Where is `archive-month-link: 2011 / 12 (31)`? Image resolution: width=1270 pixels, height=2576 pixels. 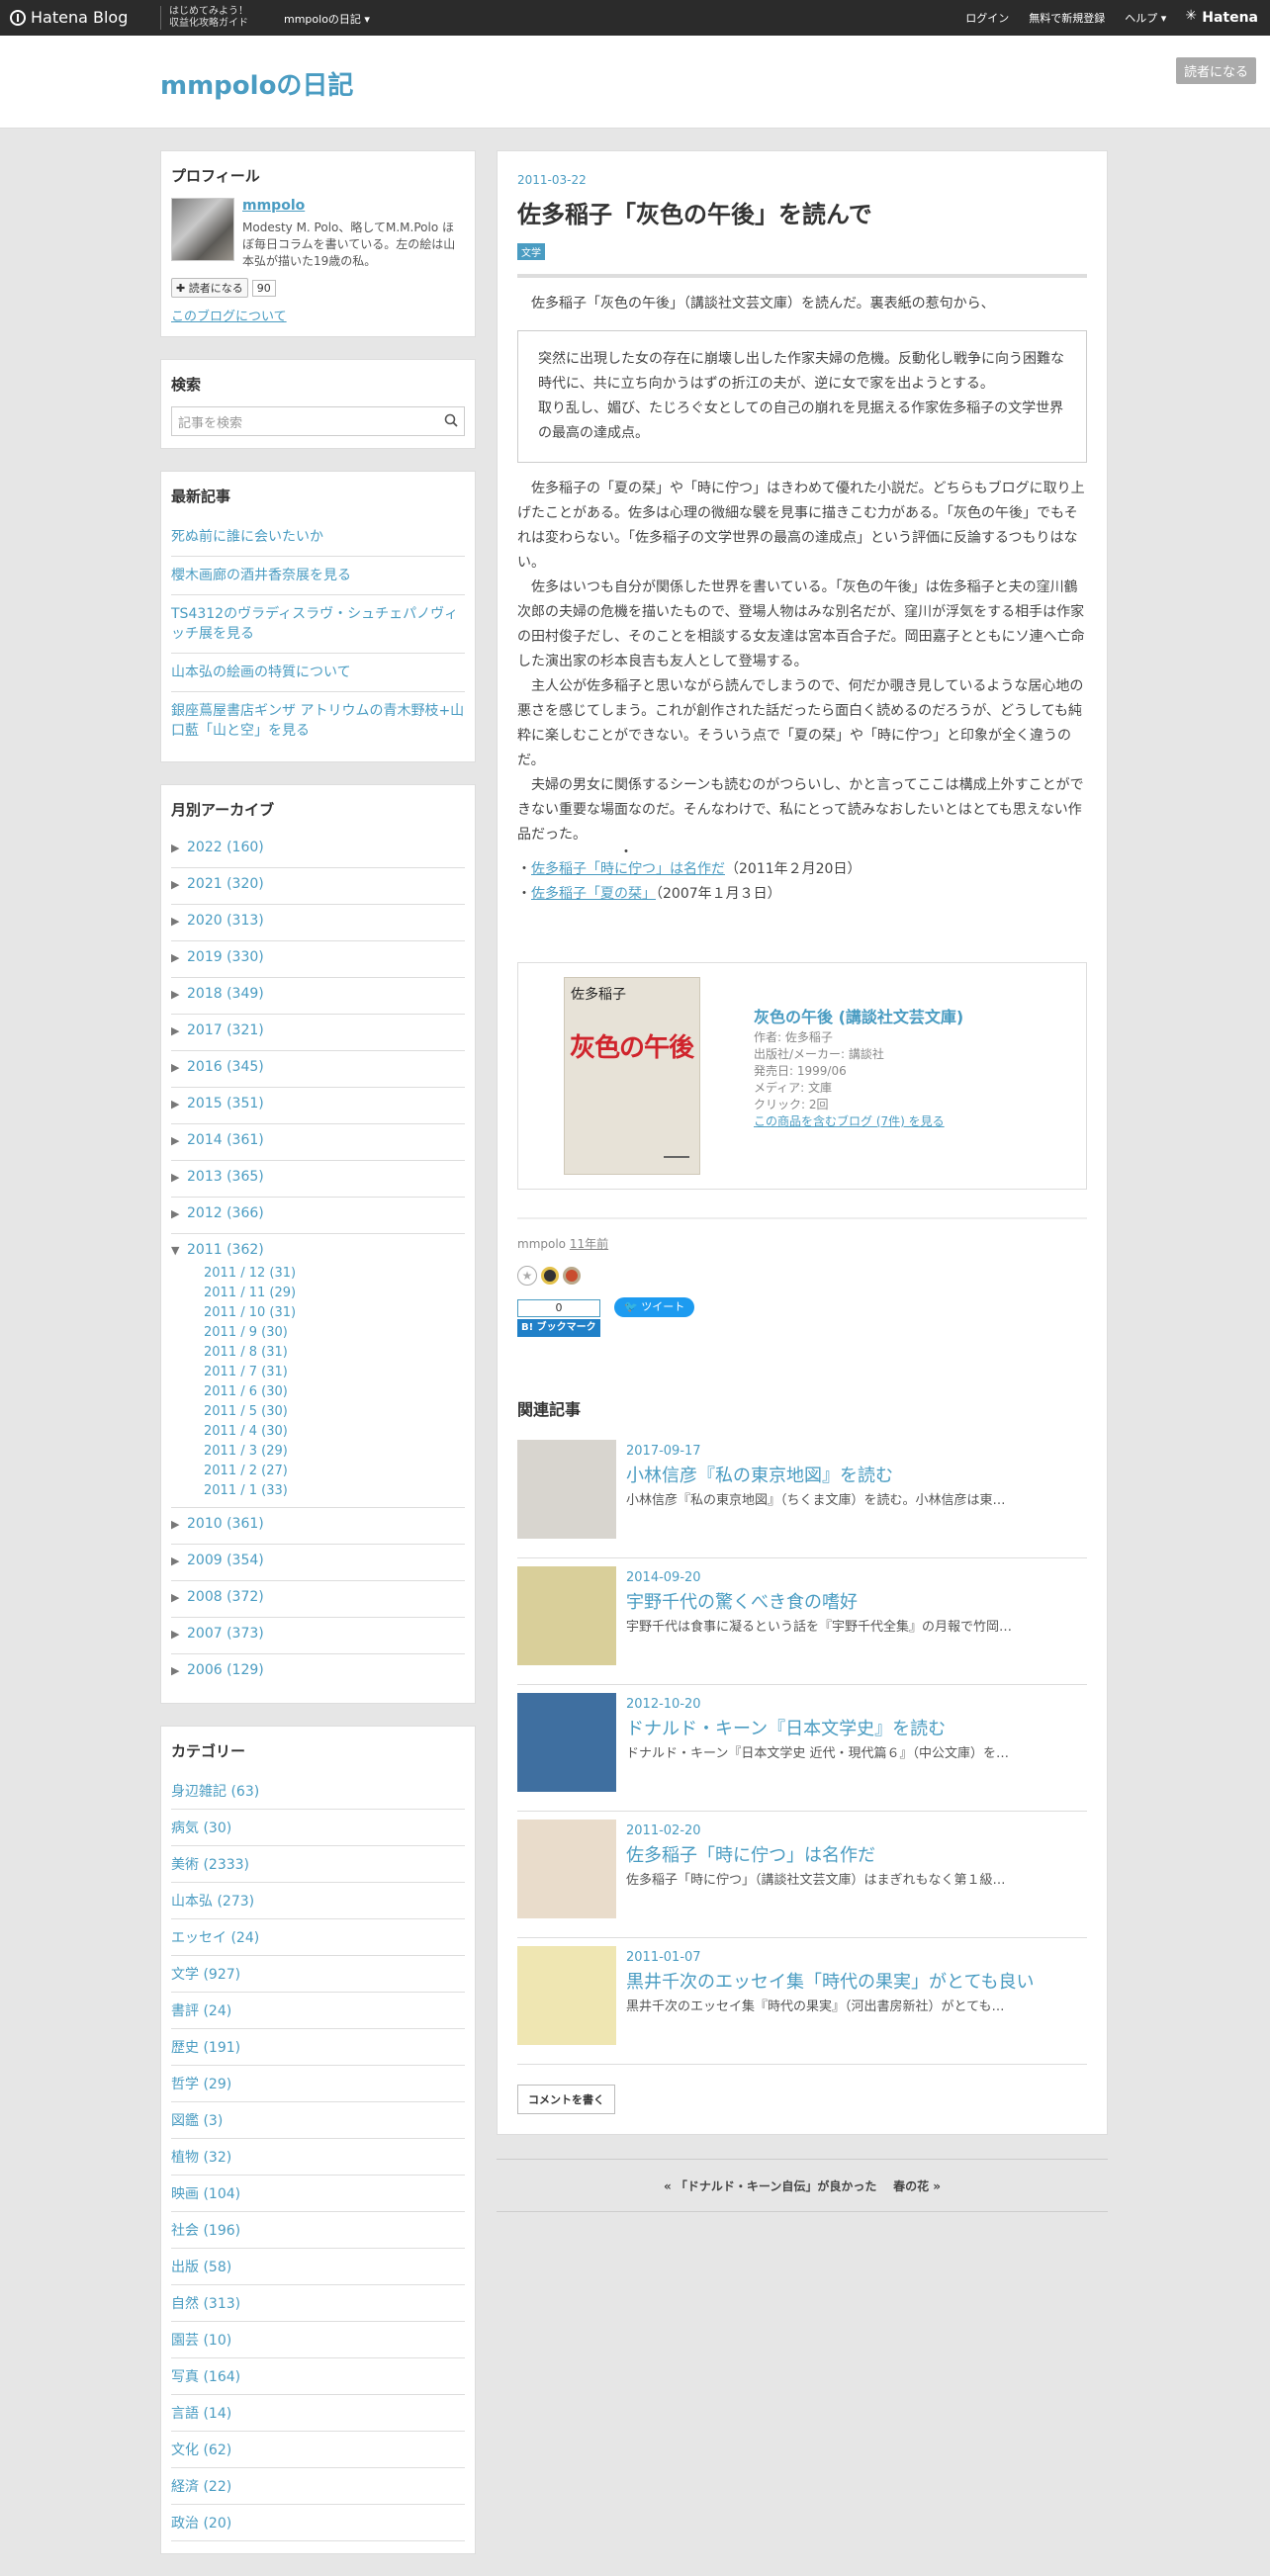 archive-month-link: 2011 / 12 (31) is located at coordinates (318, 1274).